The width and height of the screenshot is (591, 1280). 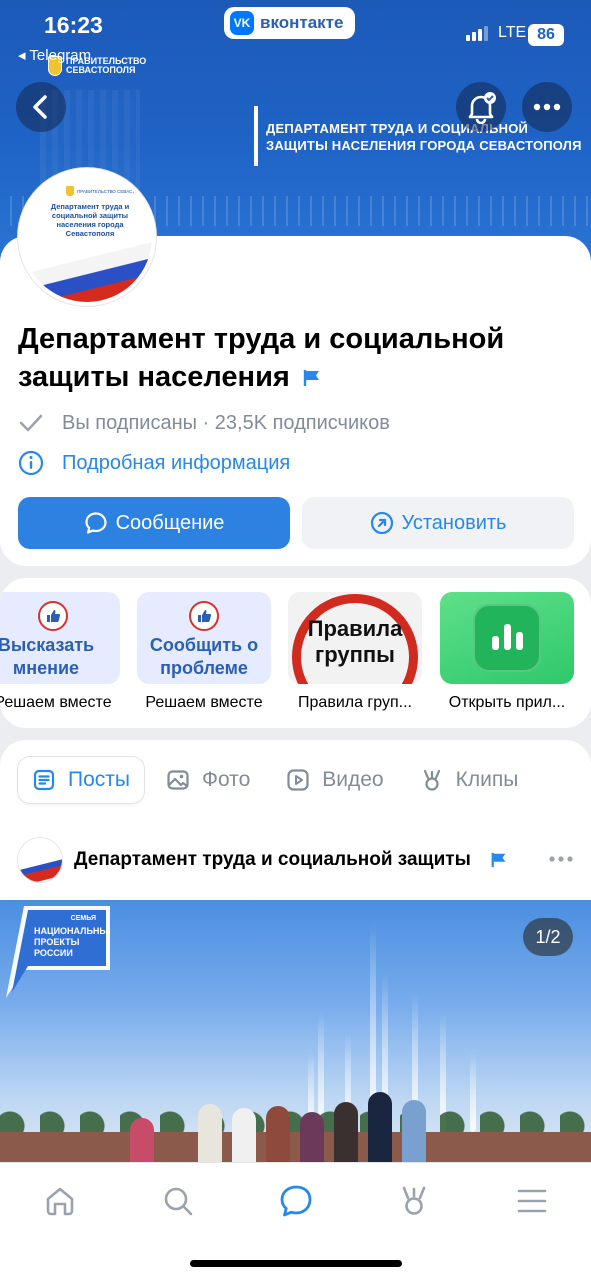 What do you see at coordinates (54, 55) in the screenshot?
I see `back-to-telegram: ◂ Telegram` at bounding box center [54, 55].